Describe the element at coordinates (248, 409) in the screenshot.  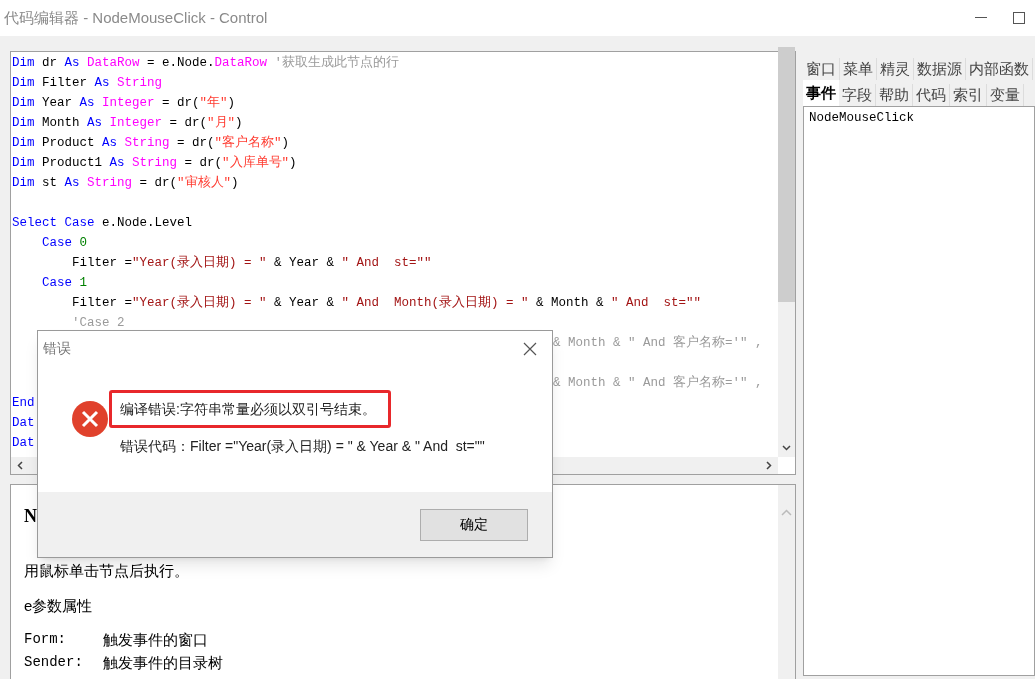
I see `error-message: 编译错误:字符串常量必须以双引号结束。` at that location.